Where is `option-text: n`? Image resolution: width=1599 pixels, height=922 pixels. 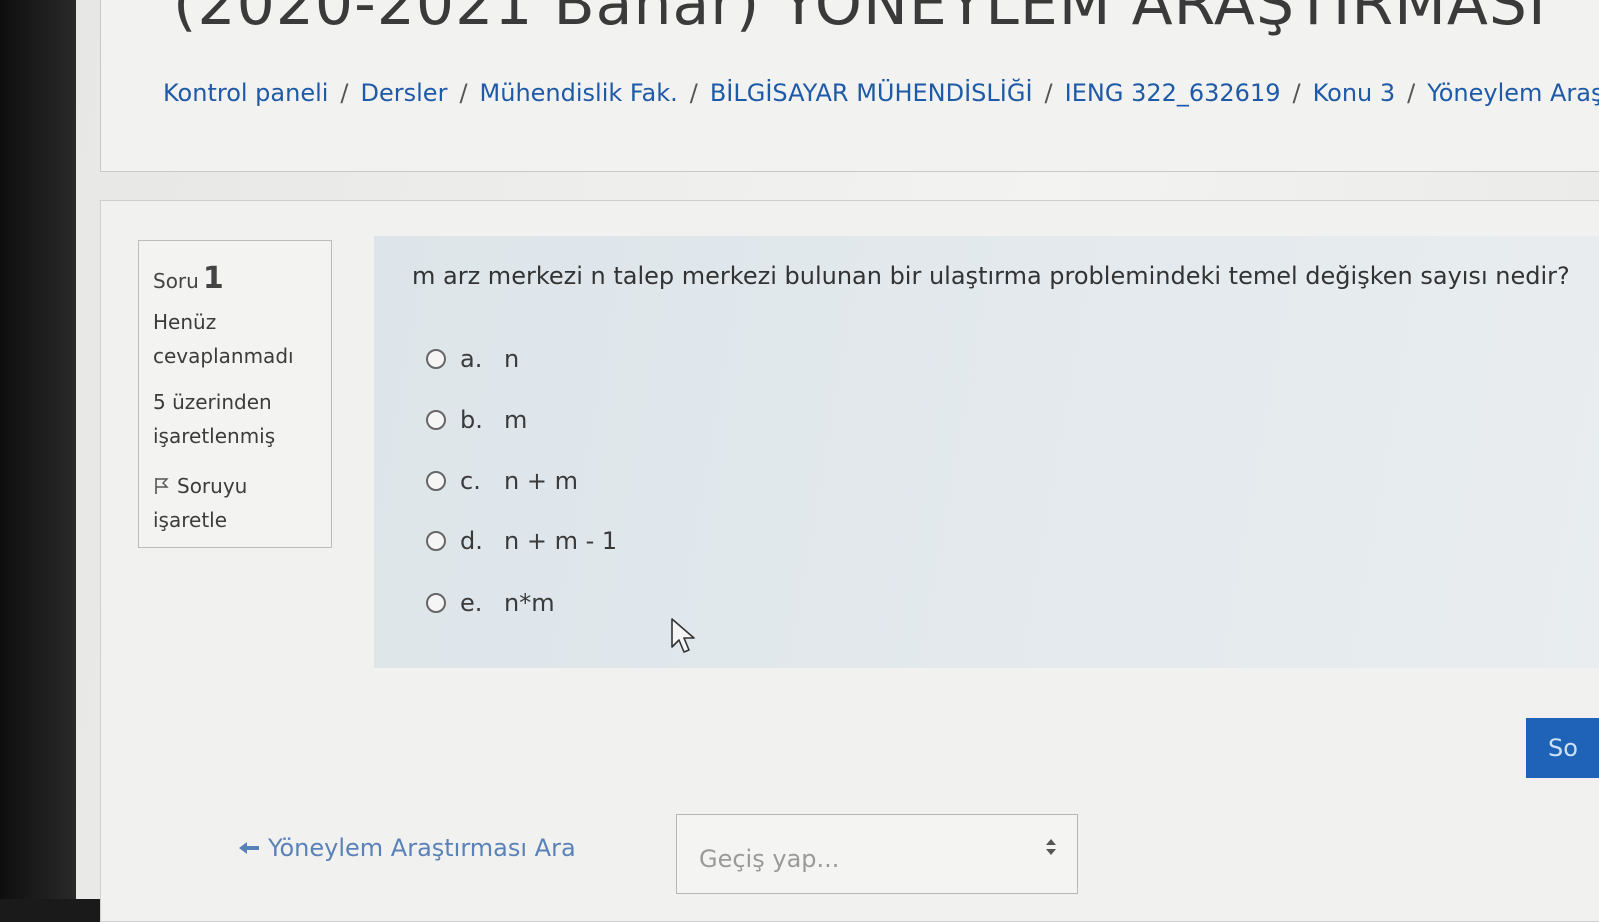
option-text: n is located at coordinates (512, 359).